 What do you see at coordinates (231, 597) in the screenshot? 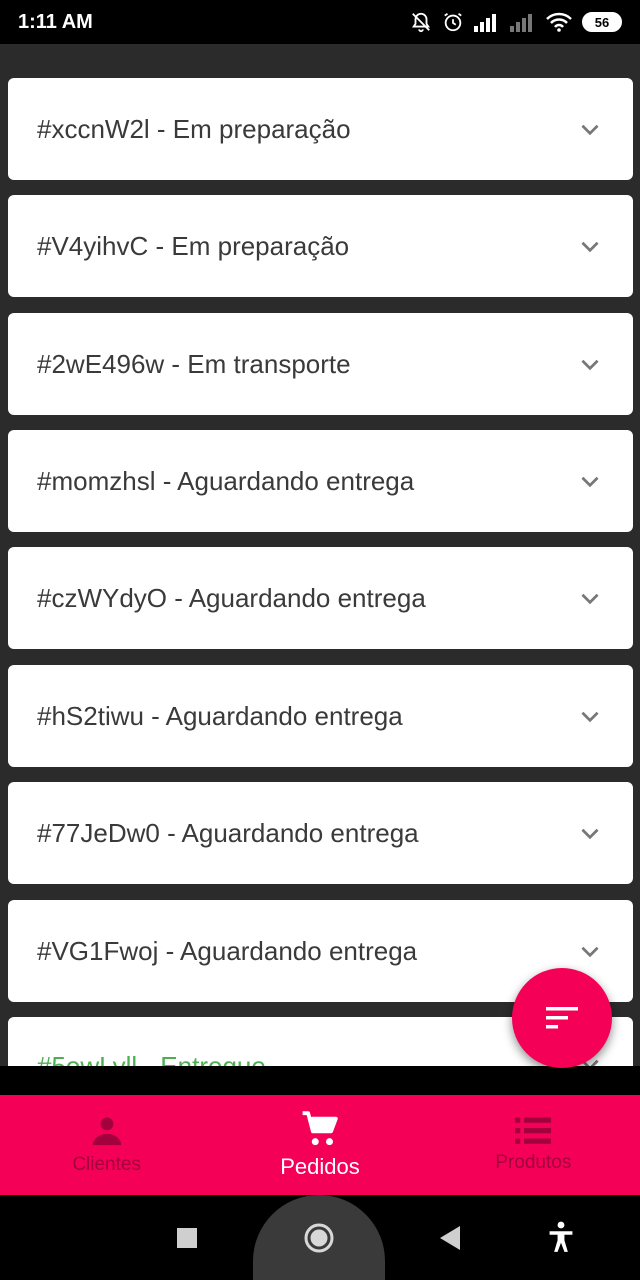
I see `order-label: #czWYdyO - Aguardando entrega` at bounding box center [231, 597].